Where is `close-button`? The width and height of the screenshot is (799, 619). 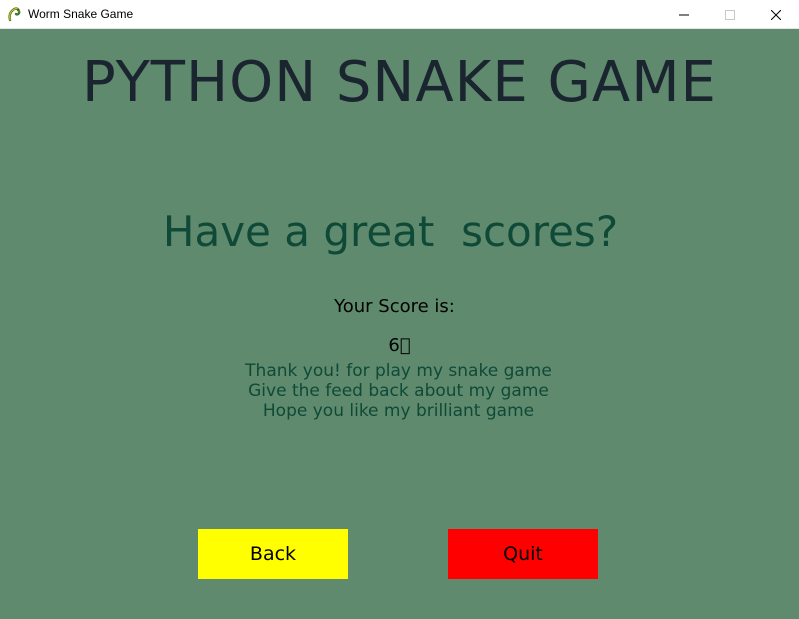 close-button is located at coordinates (776, 14).